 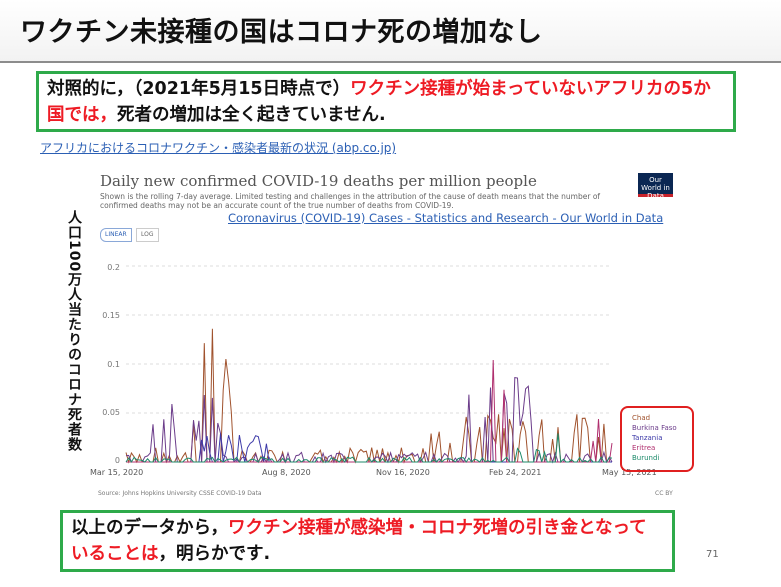 What do you see at coordinates (111, 315) in the screenshot?
I see `y-tick-label: 0.15` at bounding box center [111, 315].